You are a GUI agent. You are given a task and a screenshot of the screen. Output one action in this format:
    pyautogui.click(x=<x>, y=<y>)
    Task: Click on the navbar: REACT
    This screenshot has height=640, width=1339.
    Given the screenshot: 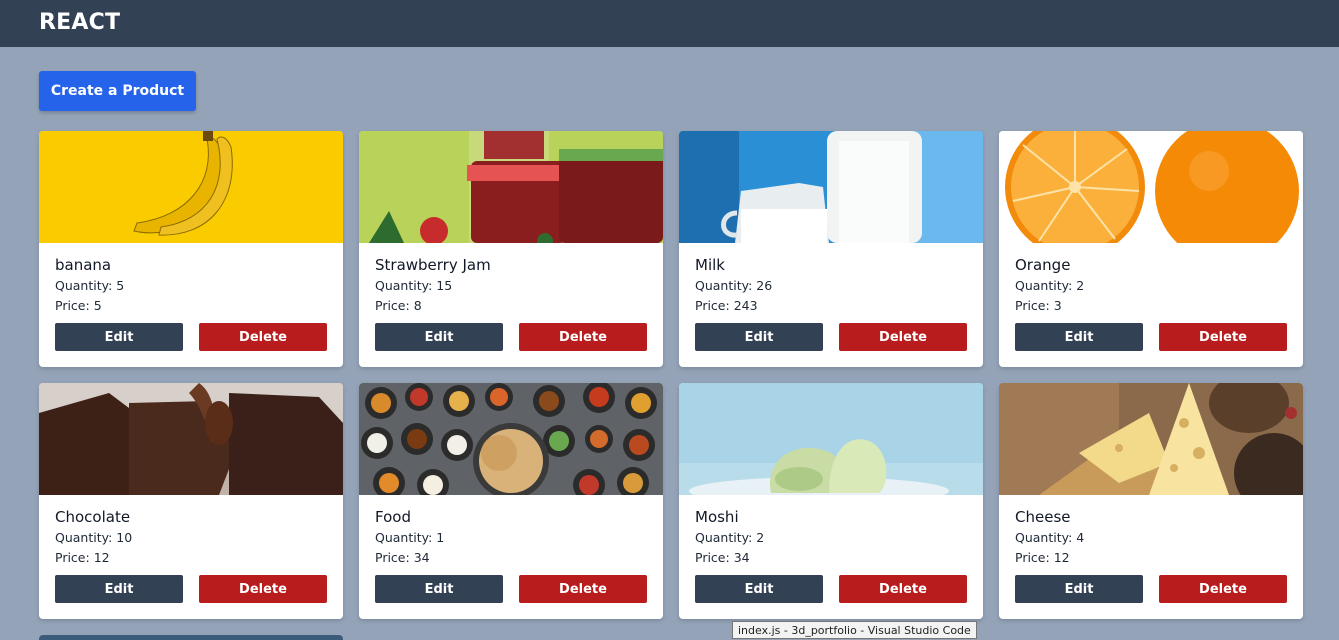 What is the action you would take?
    pyautogui.click(x=669, y=23)
    